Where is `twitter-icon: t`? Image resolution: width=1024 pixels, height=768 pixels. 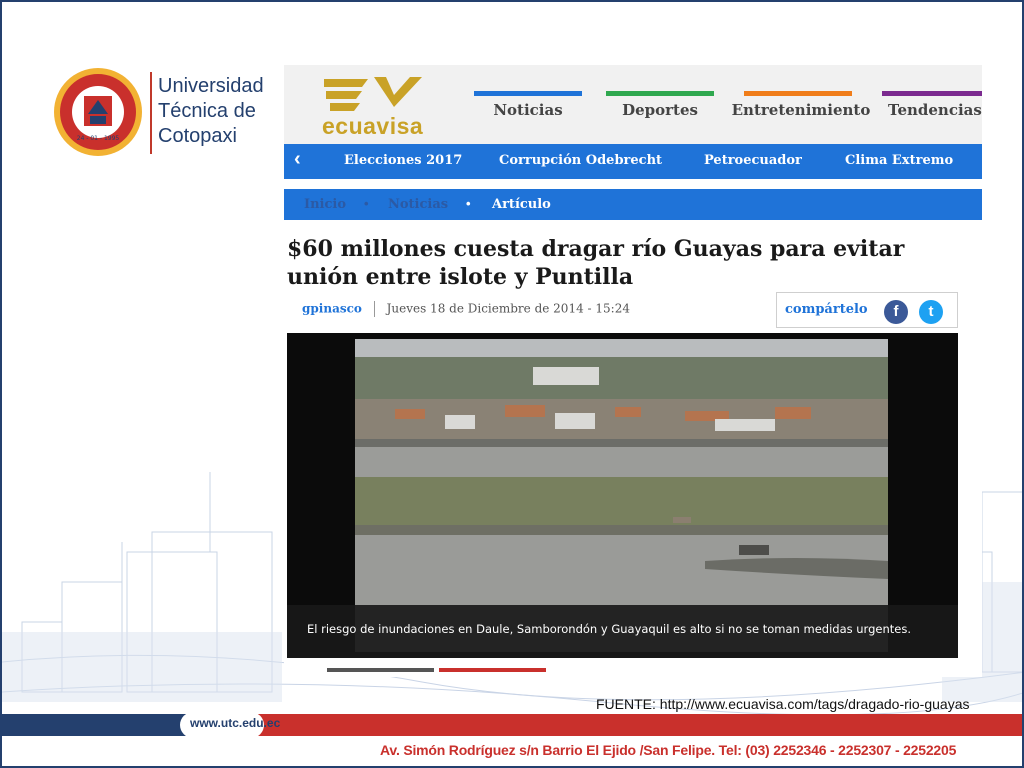
twitter-icon: t is located at coordinates (931, 312).